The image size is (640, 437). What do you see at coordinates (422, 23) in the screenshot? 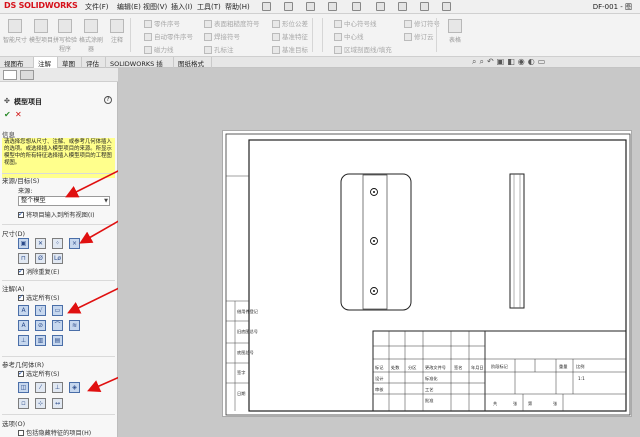
I see `revision-symbol-button: 修订符号` at bounding box center [422, 23].